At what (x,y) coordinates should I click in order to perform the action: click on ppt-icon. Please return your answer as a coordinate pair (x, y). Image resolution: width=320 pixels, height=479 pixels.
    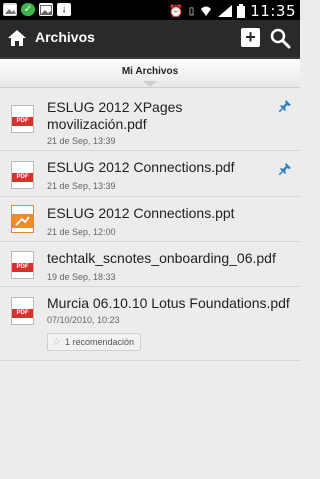
    Looking at the image, I should click on (22, 219).